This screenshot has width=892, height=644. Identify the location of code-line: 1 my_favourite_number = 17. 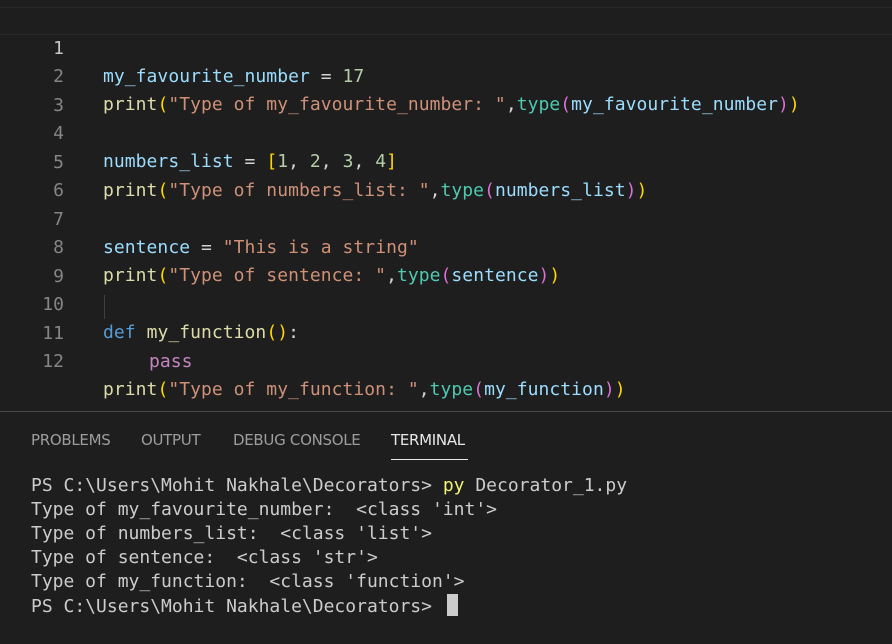
(446, 47).